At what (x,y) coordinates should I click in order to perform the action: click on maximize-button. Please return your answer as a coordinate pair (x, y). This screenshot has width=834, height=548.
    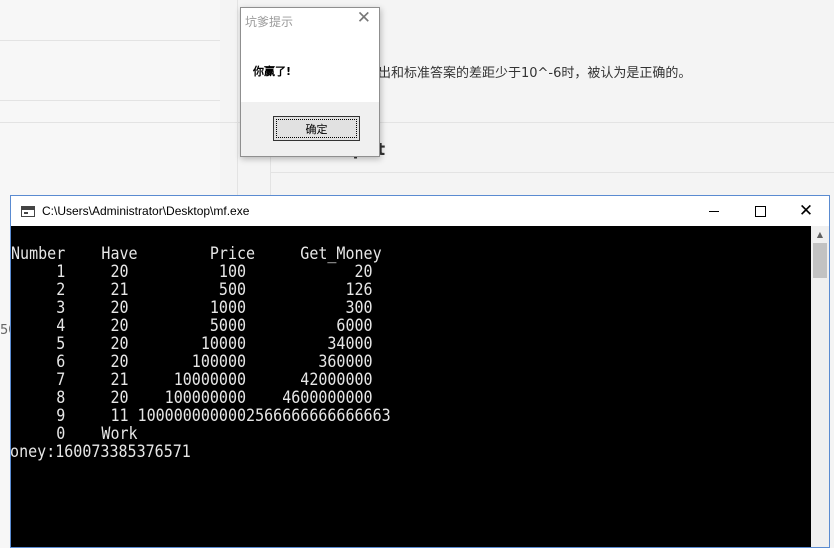
    Looking at the image, I should click on (760, 211).